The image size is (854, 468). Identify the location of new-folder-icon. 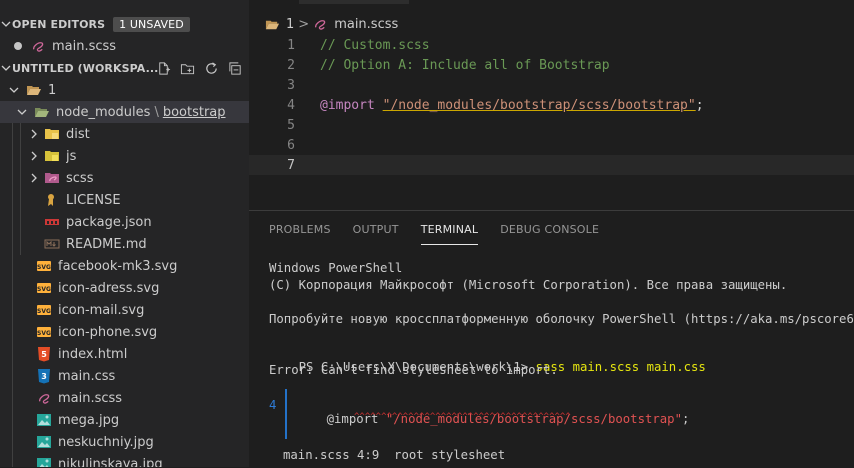
(187, 68).